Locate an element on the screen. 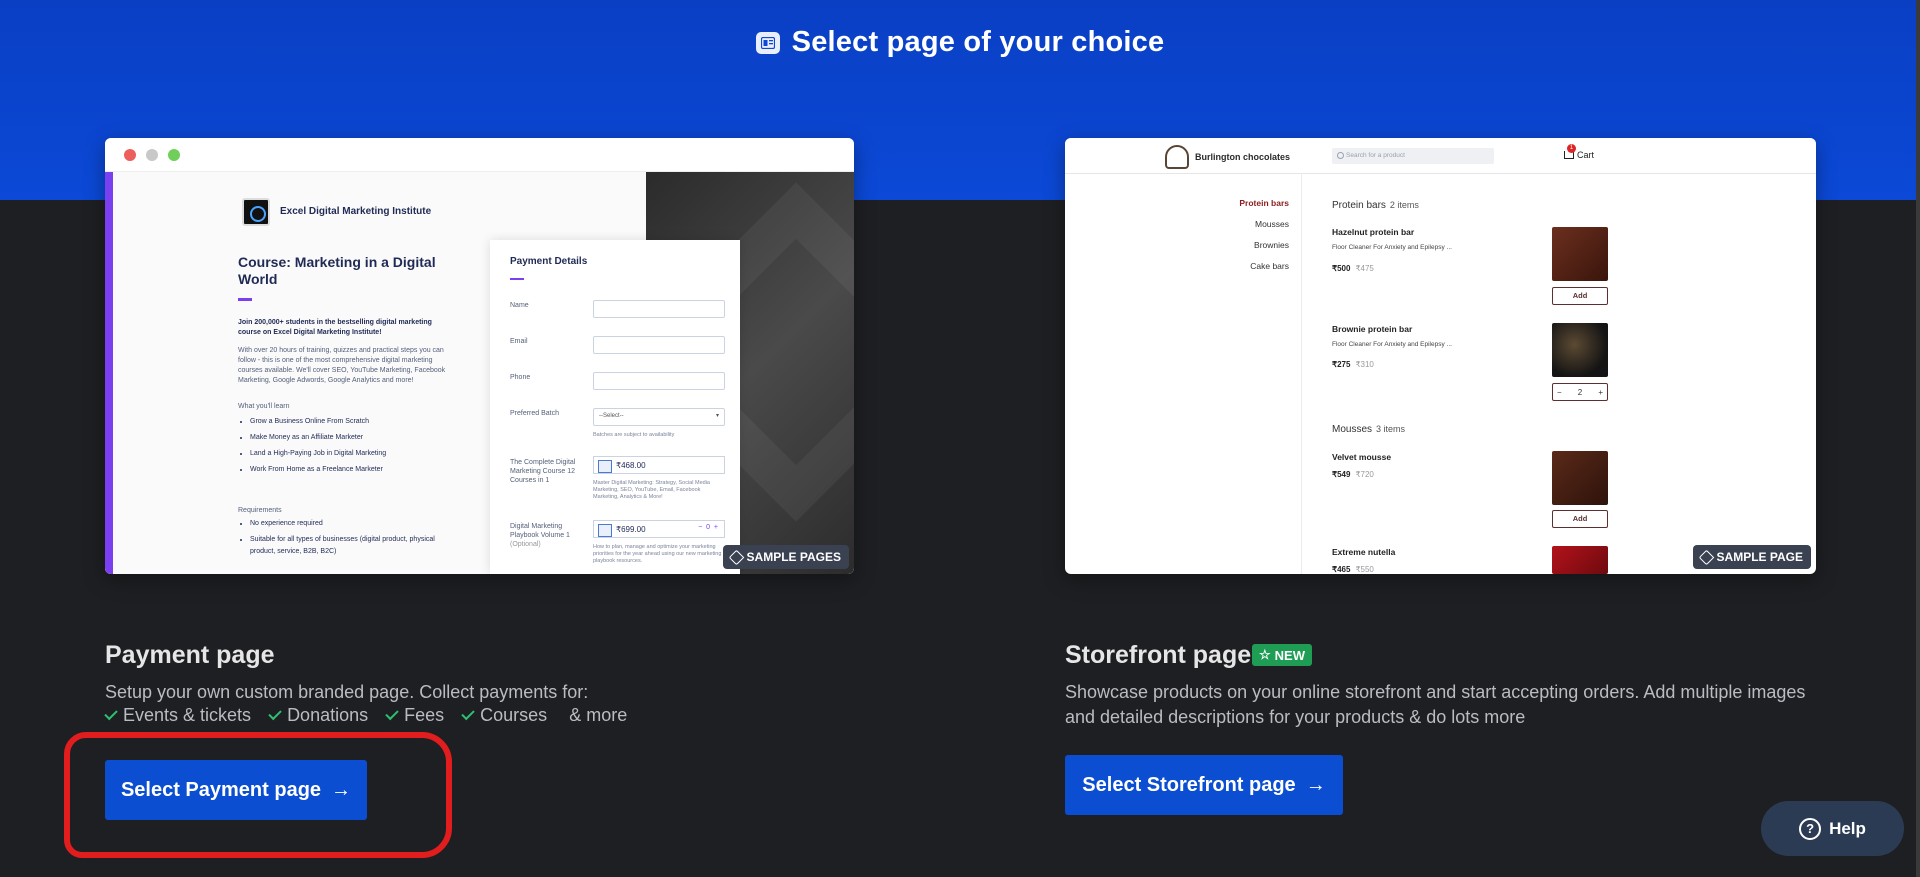 Image resolution: width=1920 pixels, height=877 pixels. quantity-value: 0 is located at coordinates (708, 527).